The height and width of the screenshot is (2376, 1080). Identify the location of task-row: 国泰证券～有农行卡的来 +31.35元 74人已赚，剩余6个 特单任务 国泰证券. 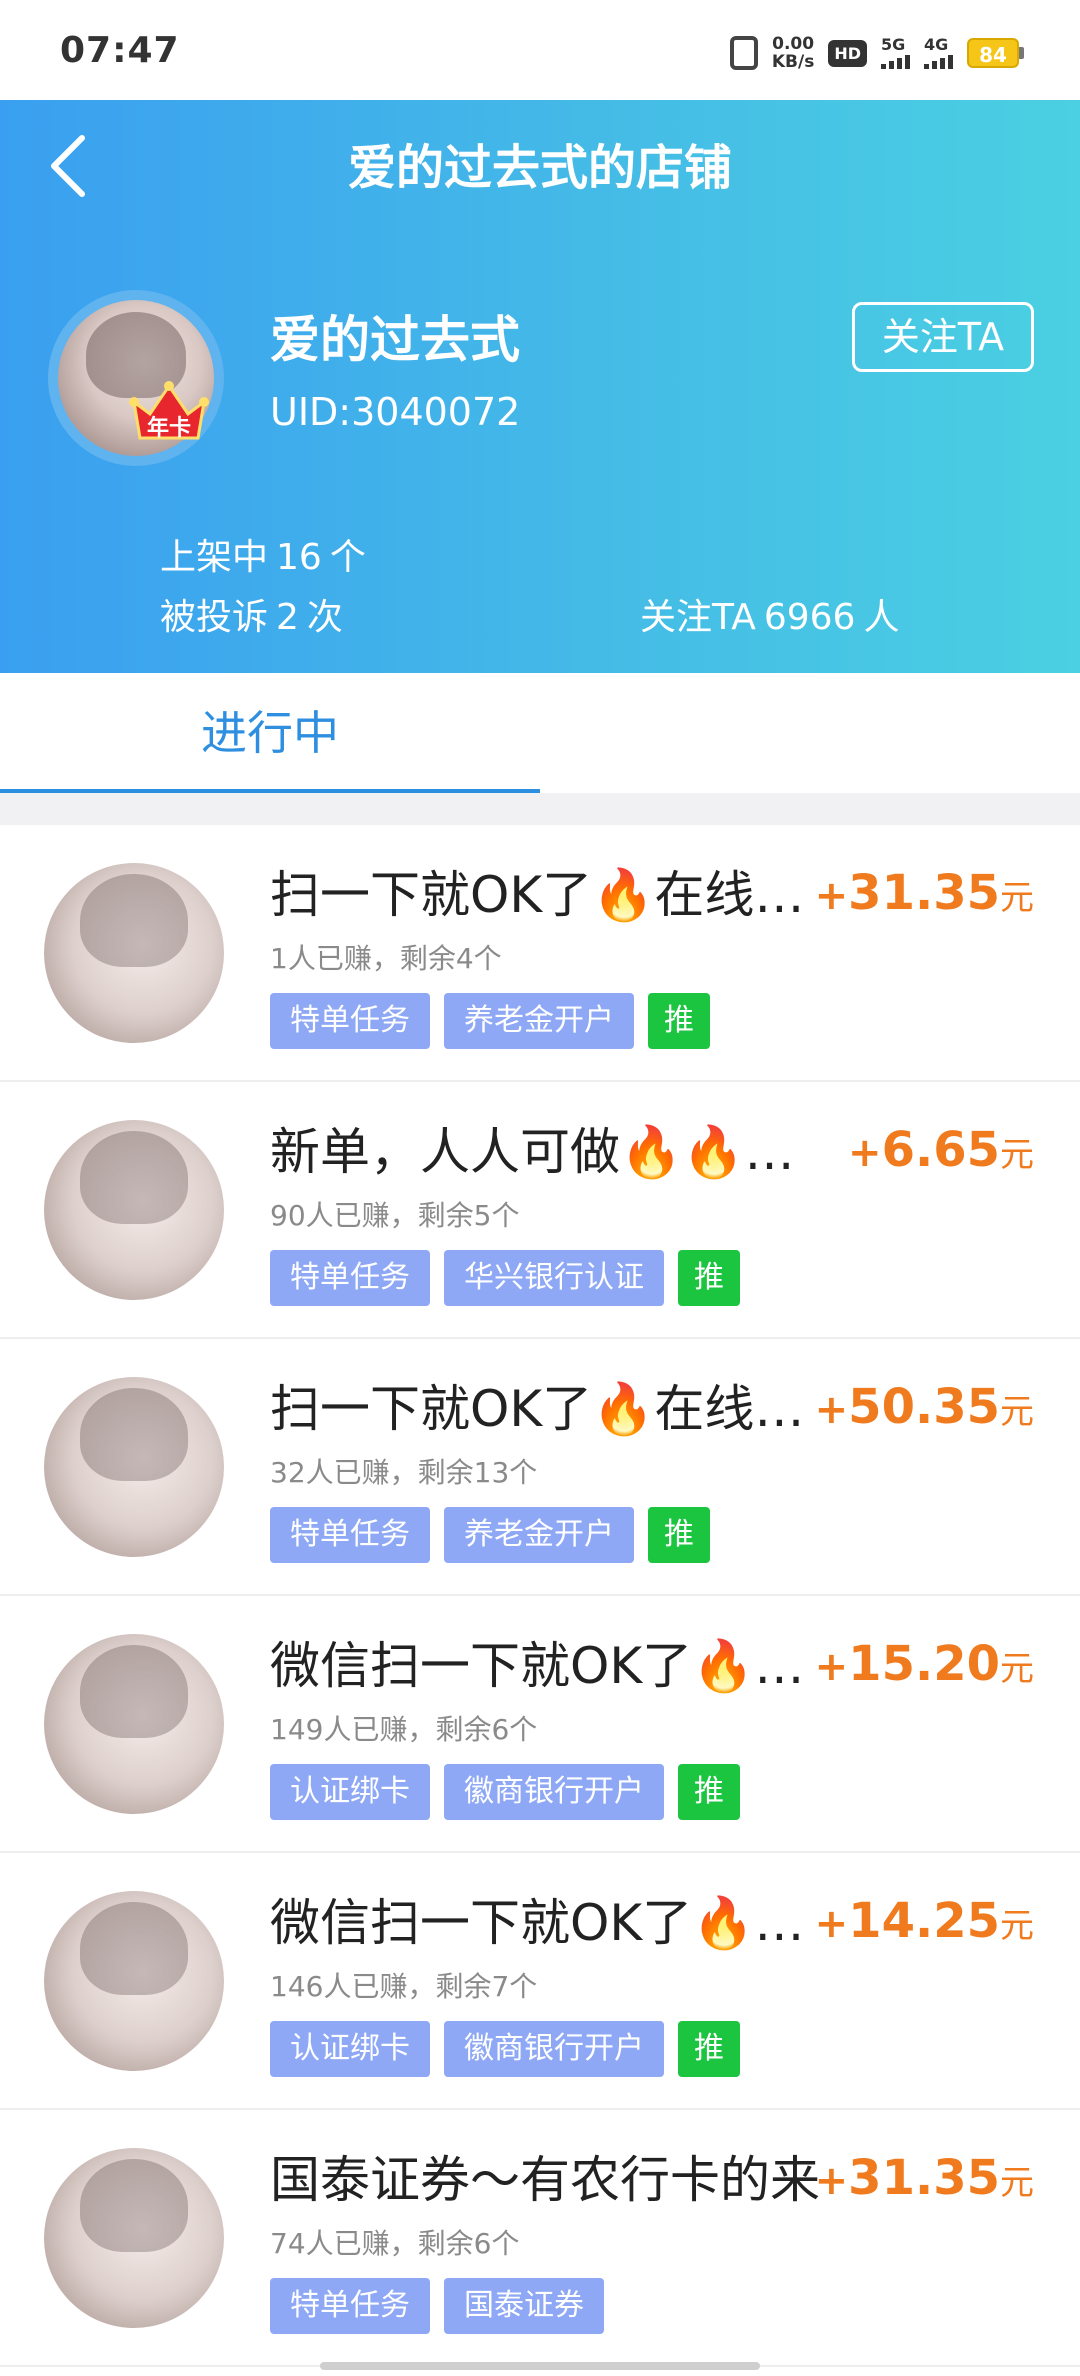
(540, 2238).